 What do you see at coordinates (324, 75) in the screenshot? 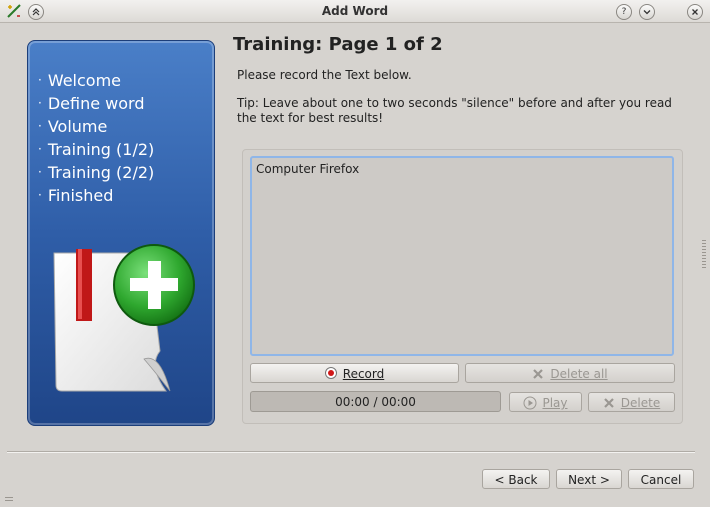
I see `instruction-text: Please record the Text below.` at bounding box center [324, 75].